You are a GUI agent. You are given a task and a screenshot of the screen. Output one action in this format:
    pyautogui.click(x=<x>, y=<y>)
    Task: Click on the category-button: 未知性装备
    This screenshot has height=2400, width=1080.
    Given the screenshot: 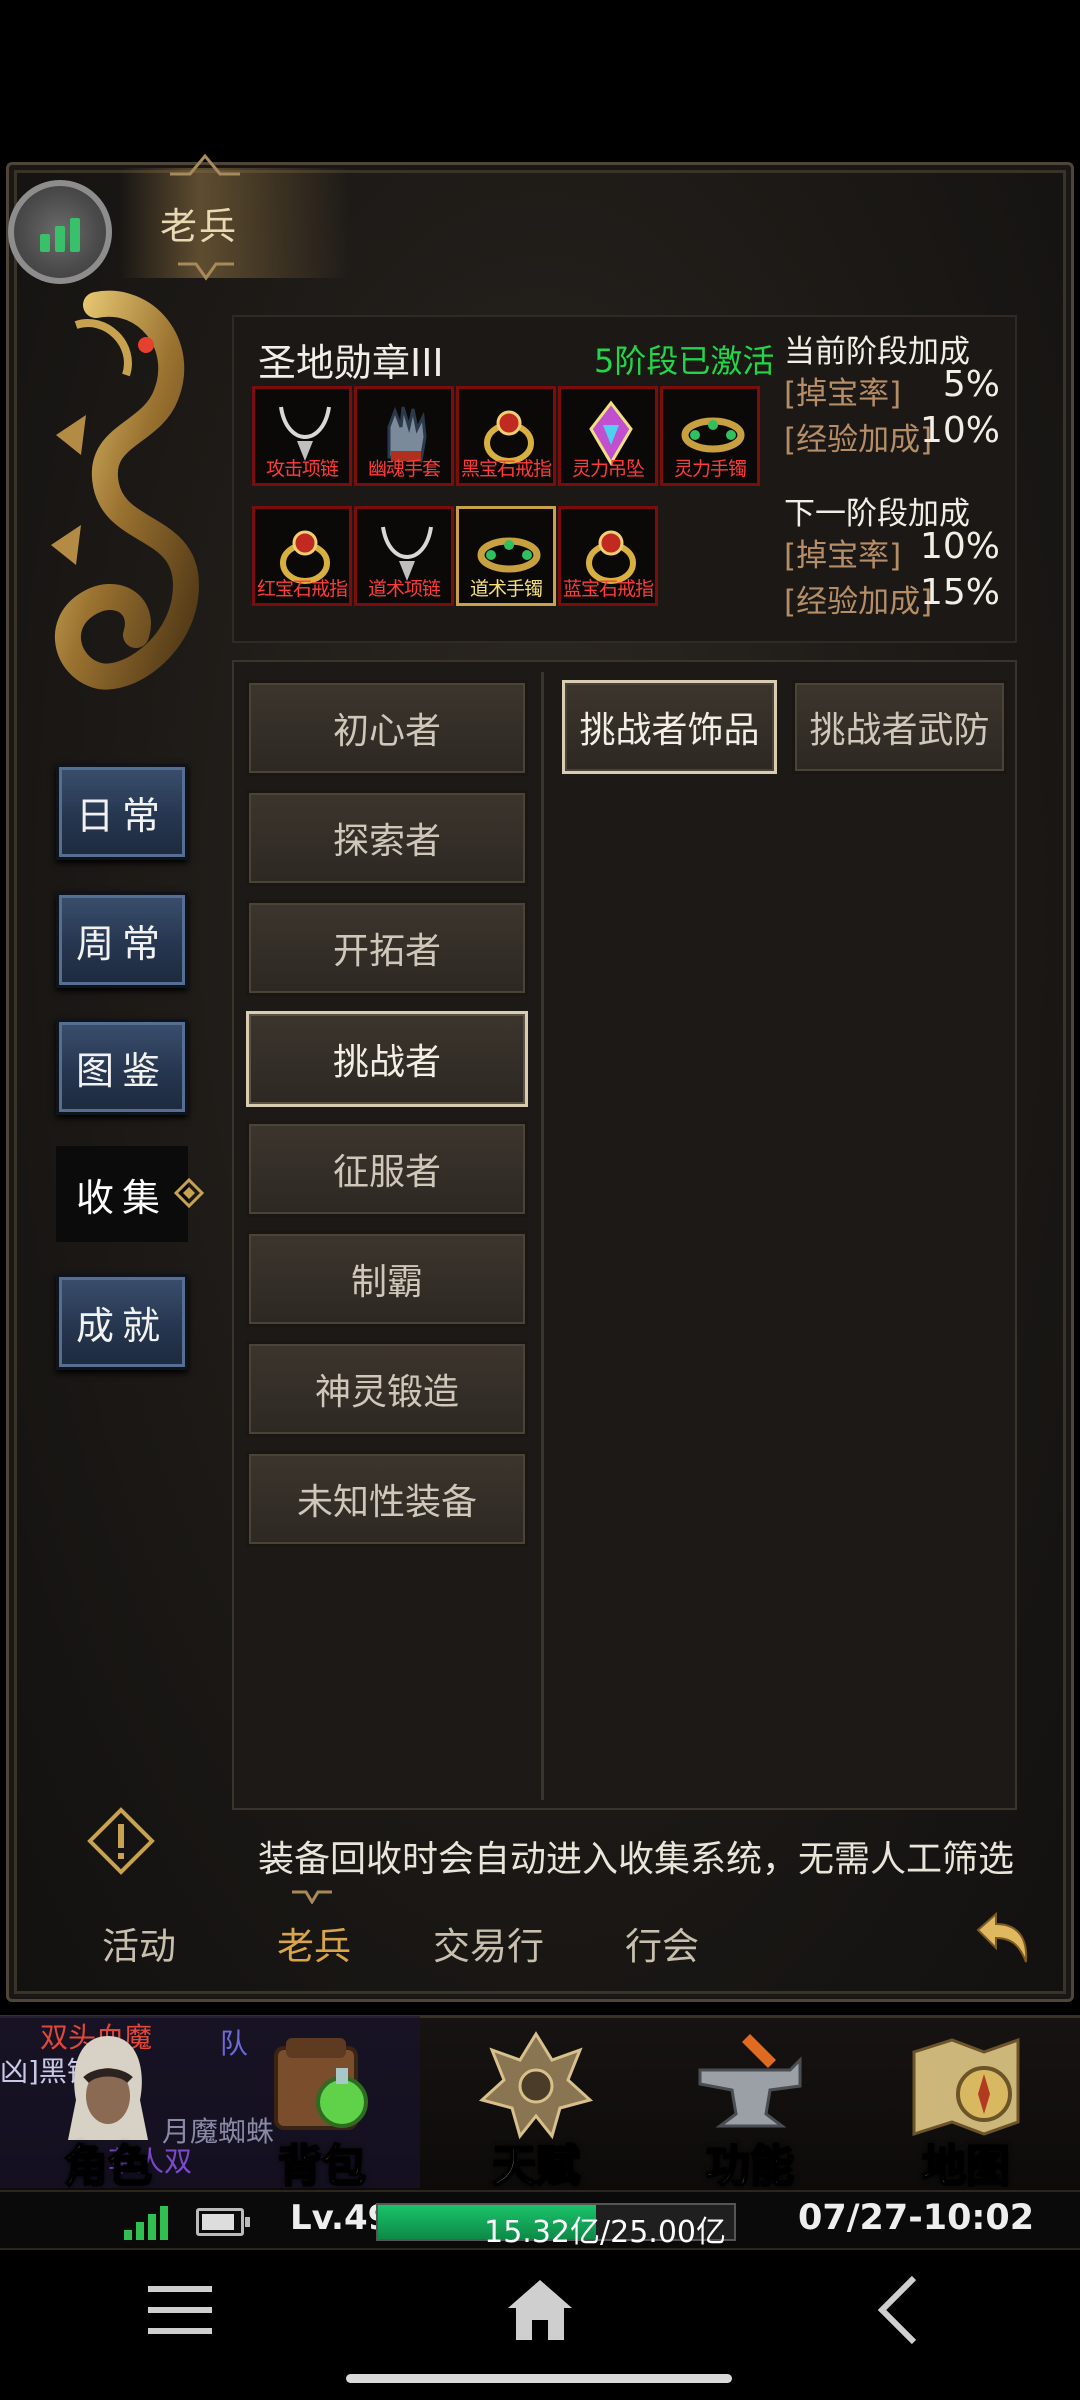 What is the action you would take?
    pyautogui.click(x=387, y=1499)
    